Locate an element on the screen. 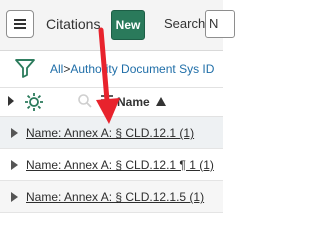 Image resolution: width=320 pixels, height=240 pixels. row-link: Name: Annex A: § CLD.12.1.5 (1) is located at coordinates (115, 197).